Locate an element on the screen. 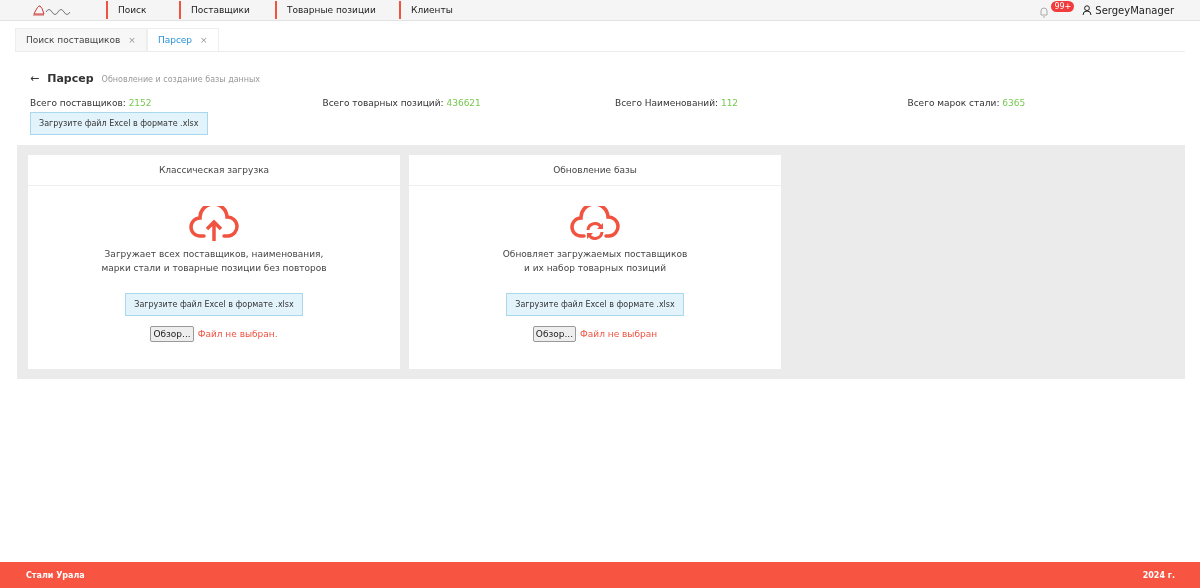  page-subtitle: Обновление и создание базы данных is located at coordinates (181, 79).